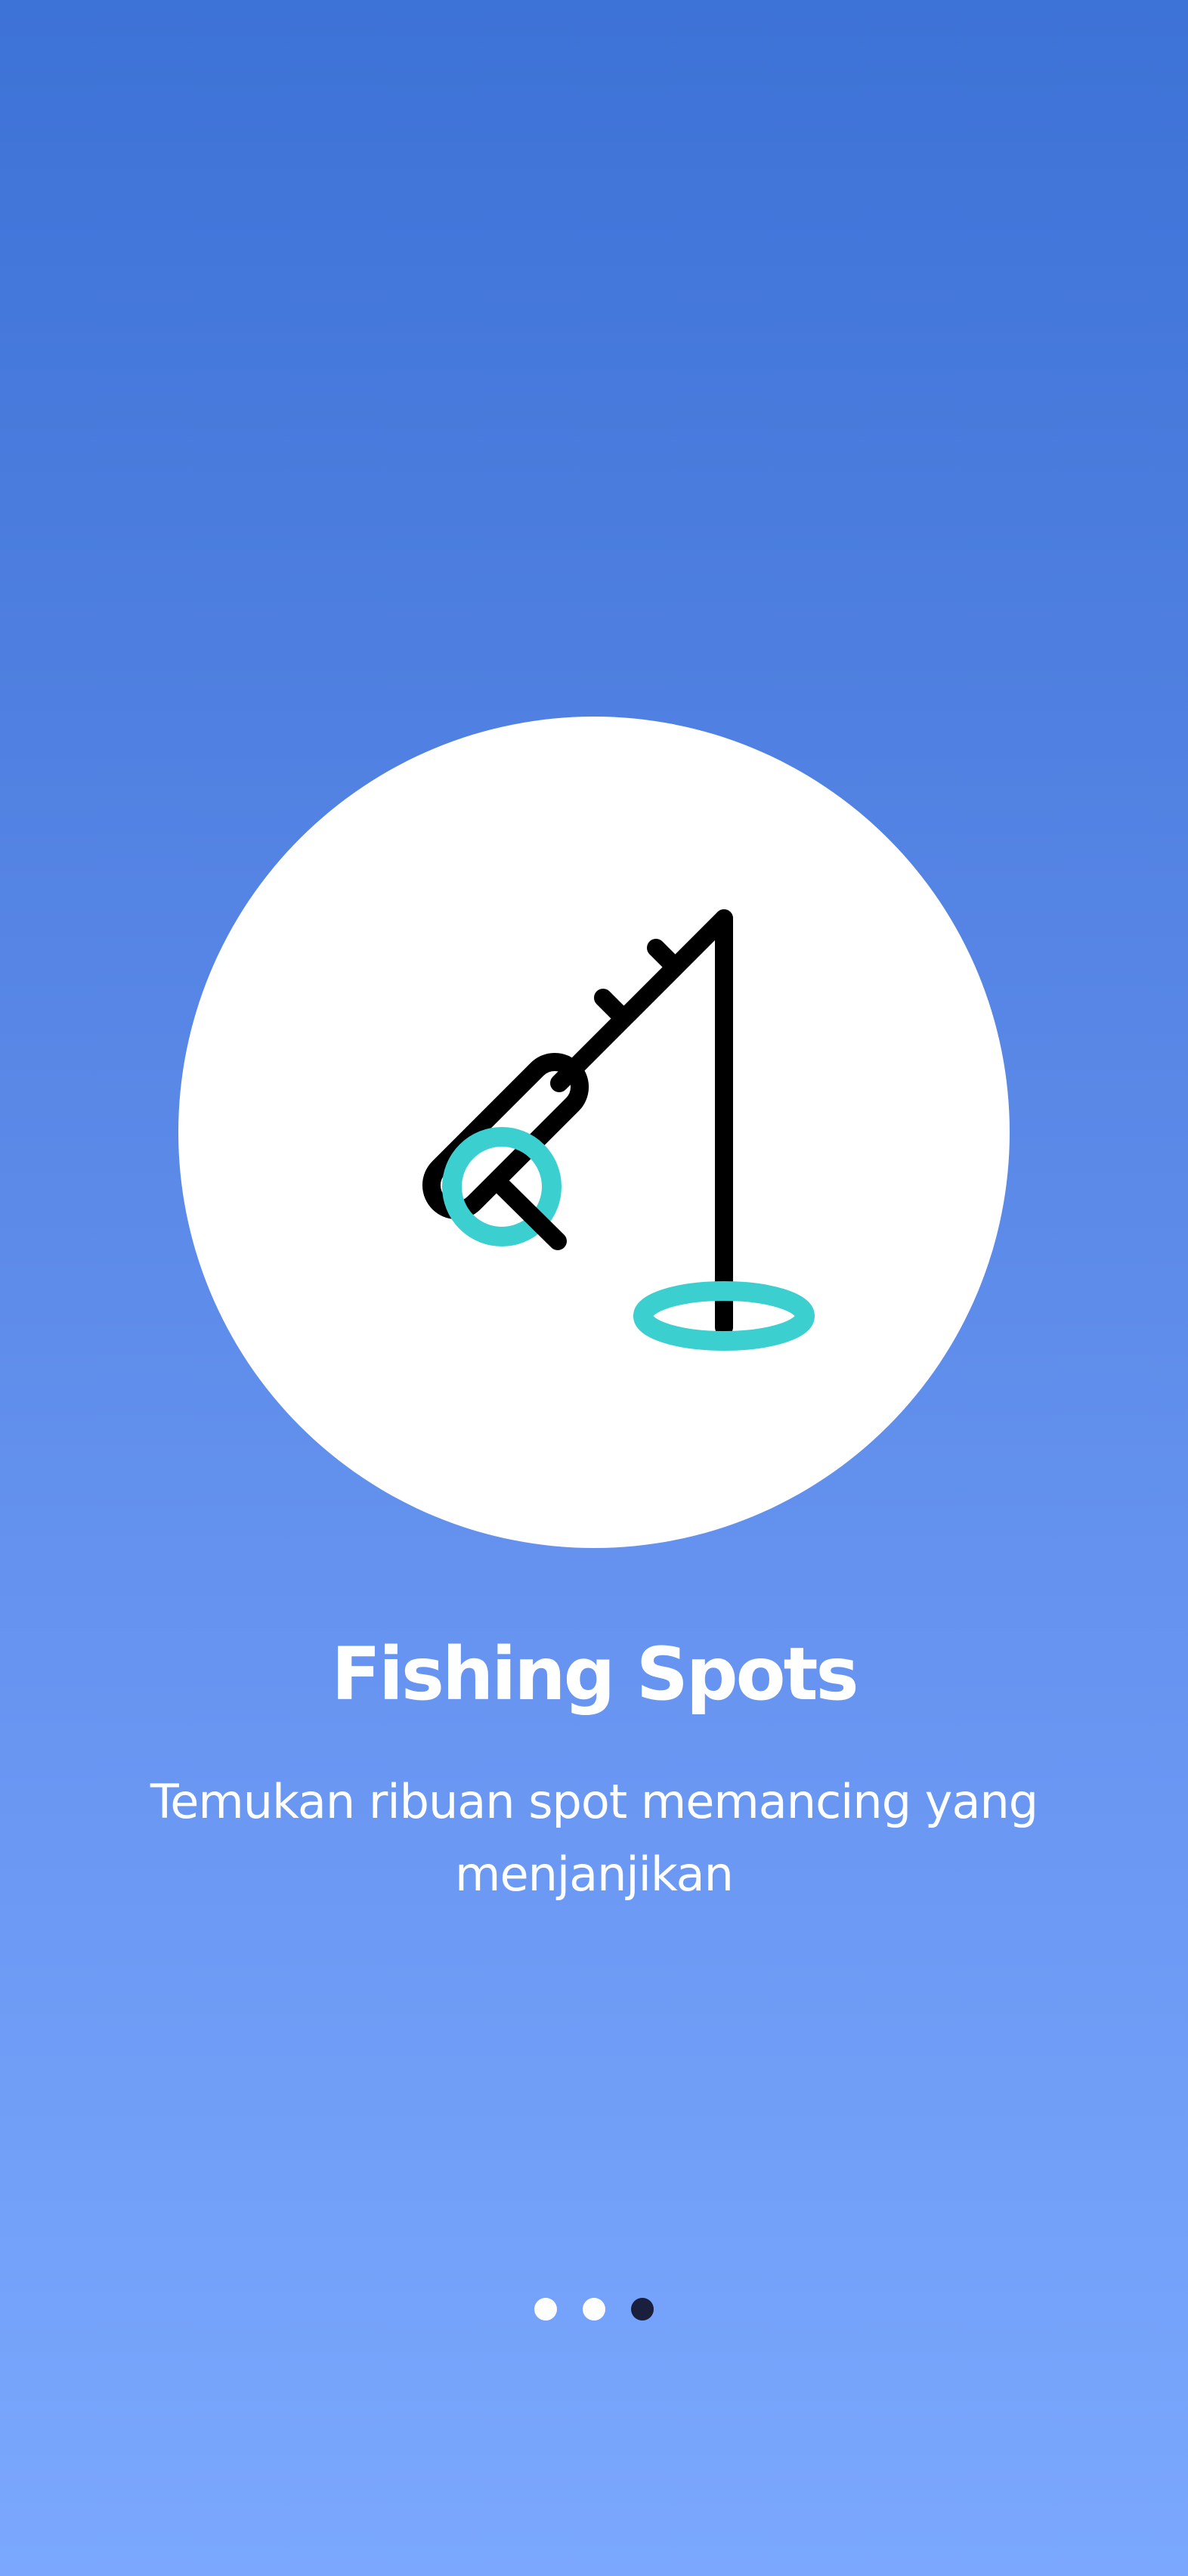 Image resolution: width=1188 pixels, height=2576 pixels. I want to click on page-indicator, so click(594, 2309).